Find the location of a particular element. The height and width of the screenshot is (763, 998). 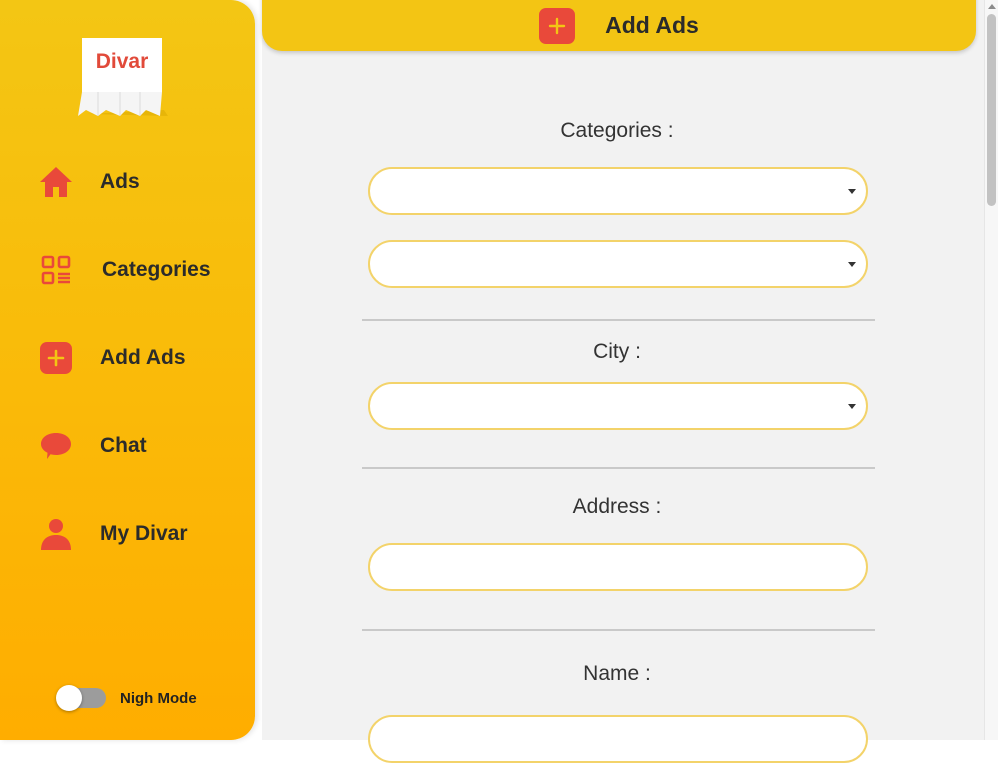

sidebar-item-label: Chat is located at coordinates (123, 445).